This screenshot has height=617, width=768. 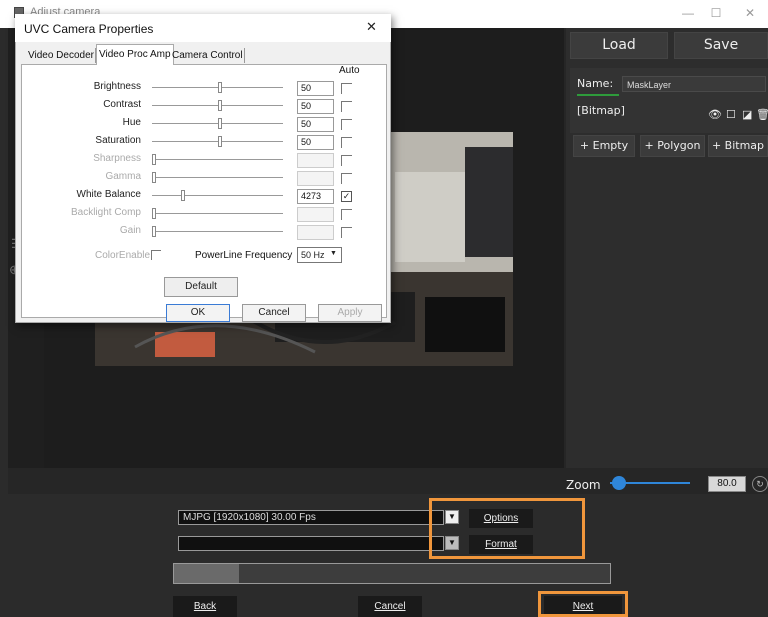 I want to click on white-balance-slider, so click(x=217, y=195).